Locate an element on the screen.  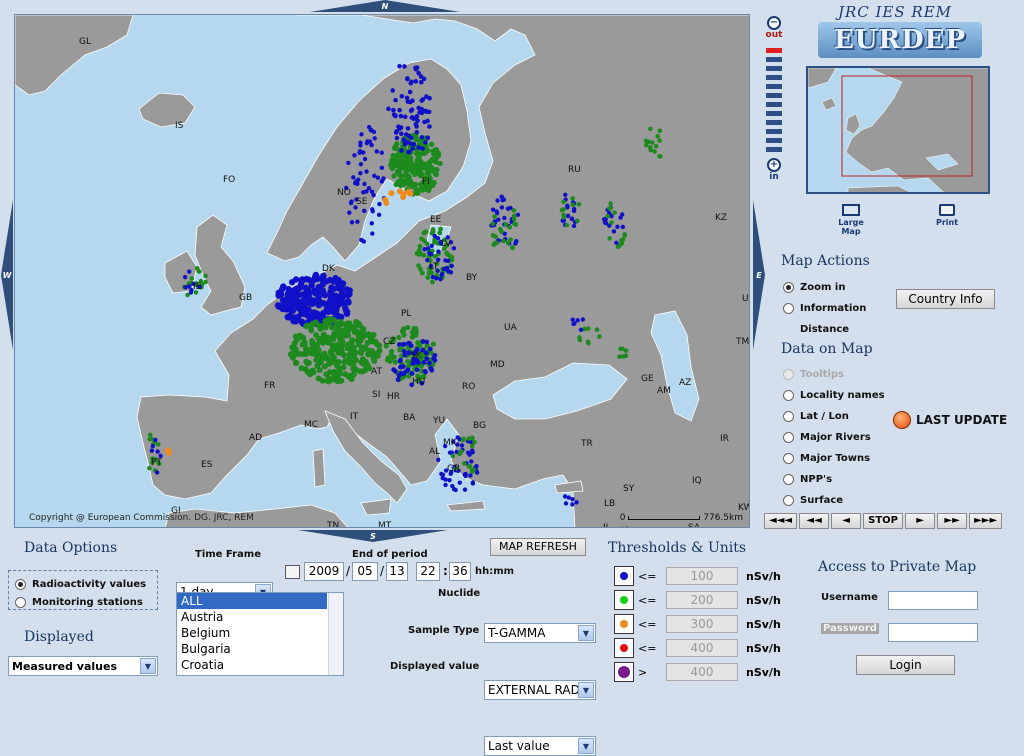
month-field: 05 is located at coordinates (365, 571).